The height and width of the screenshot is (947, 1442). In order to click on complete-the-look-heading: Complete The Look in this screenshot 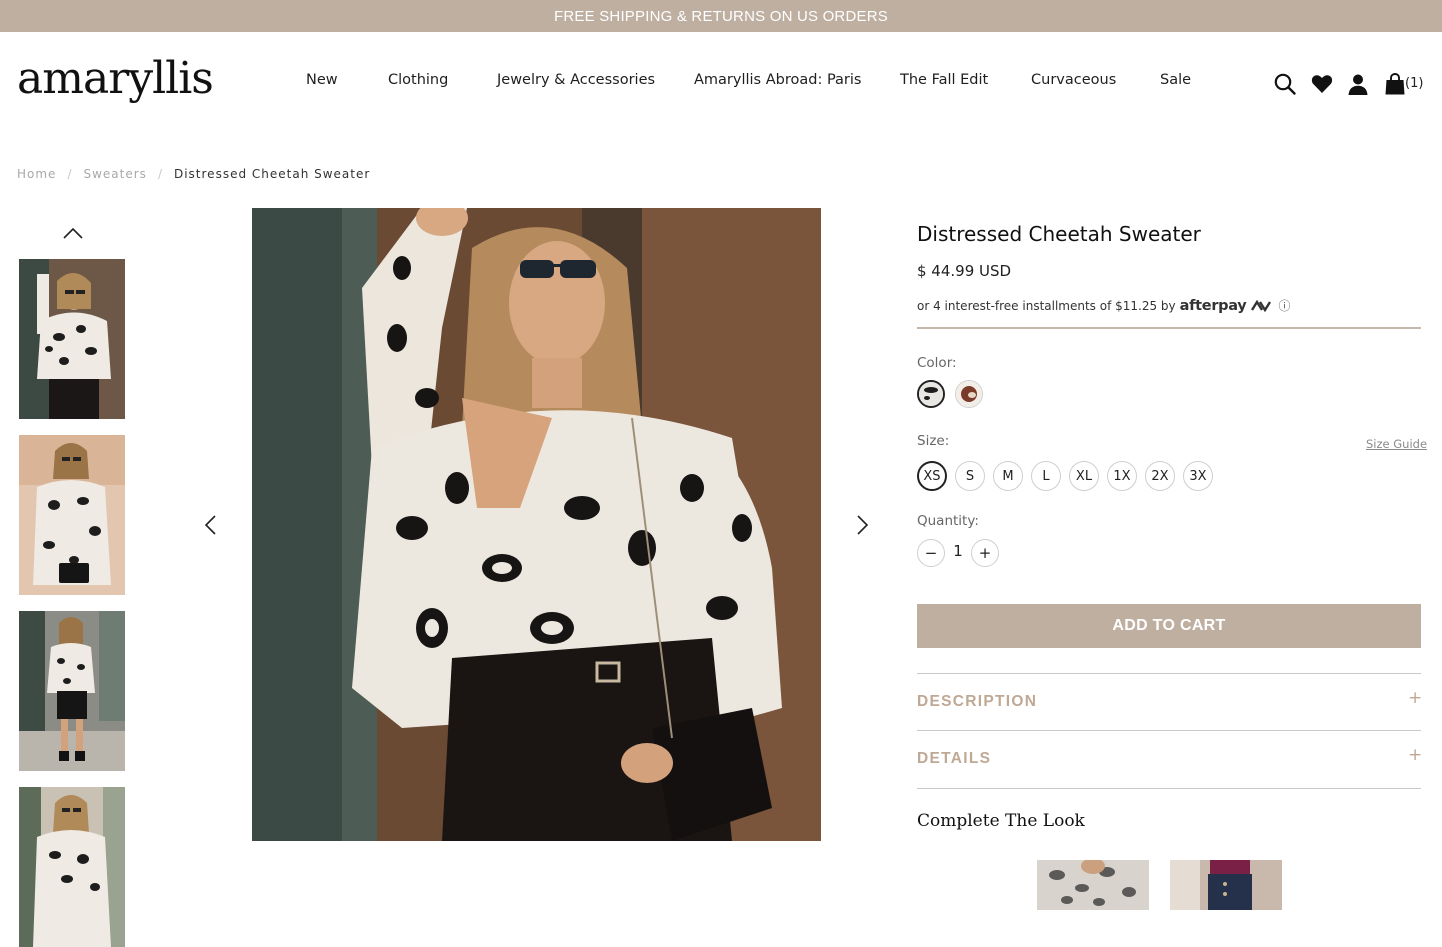, I will do `click(1001, 821)`.